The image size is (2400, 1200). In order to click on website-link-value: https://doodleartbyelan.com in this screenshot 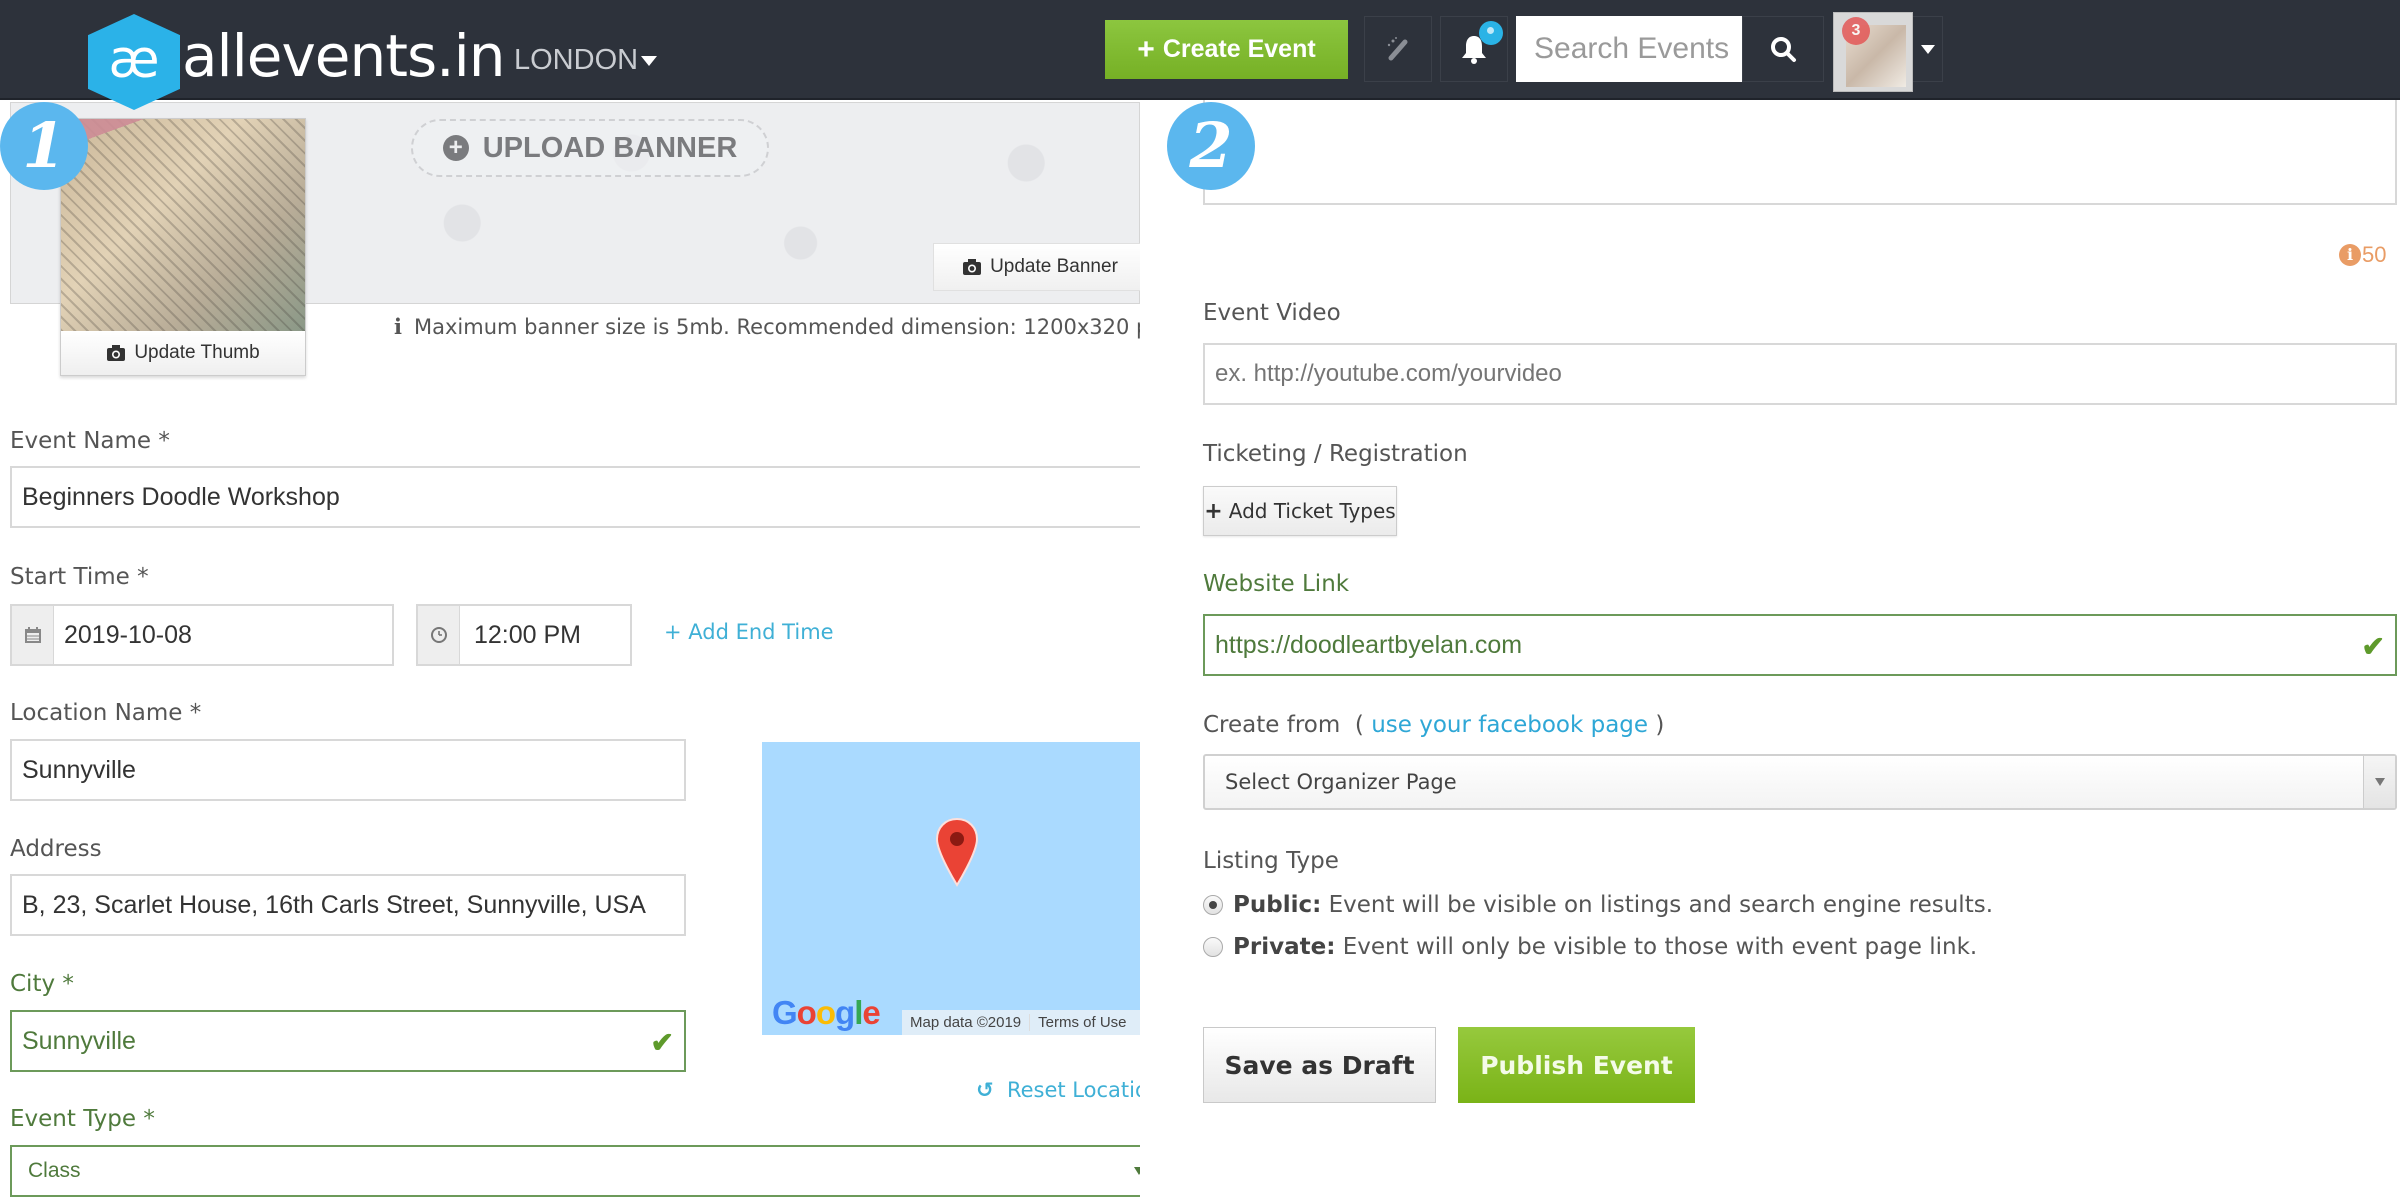, I will do `click(1369, 644)`.